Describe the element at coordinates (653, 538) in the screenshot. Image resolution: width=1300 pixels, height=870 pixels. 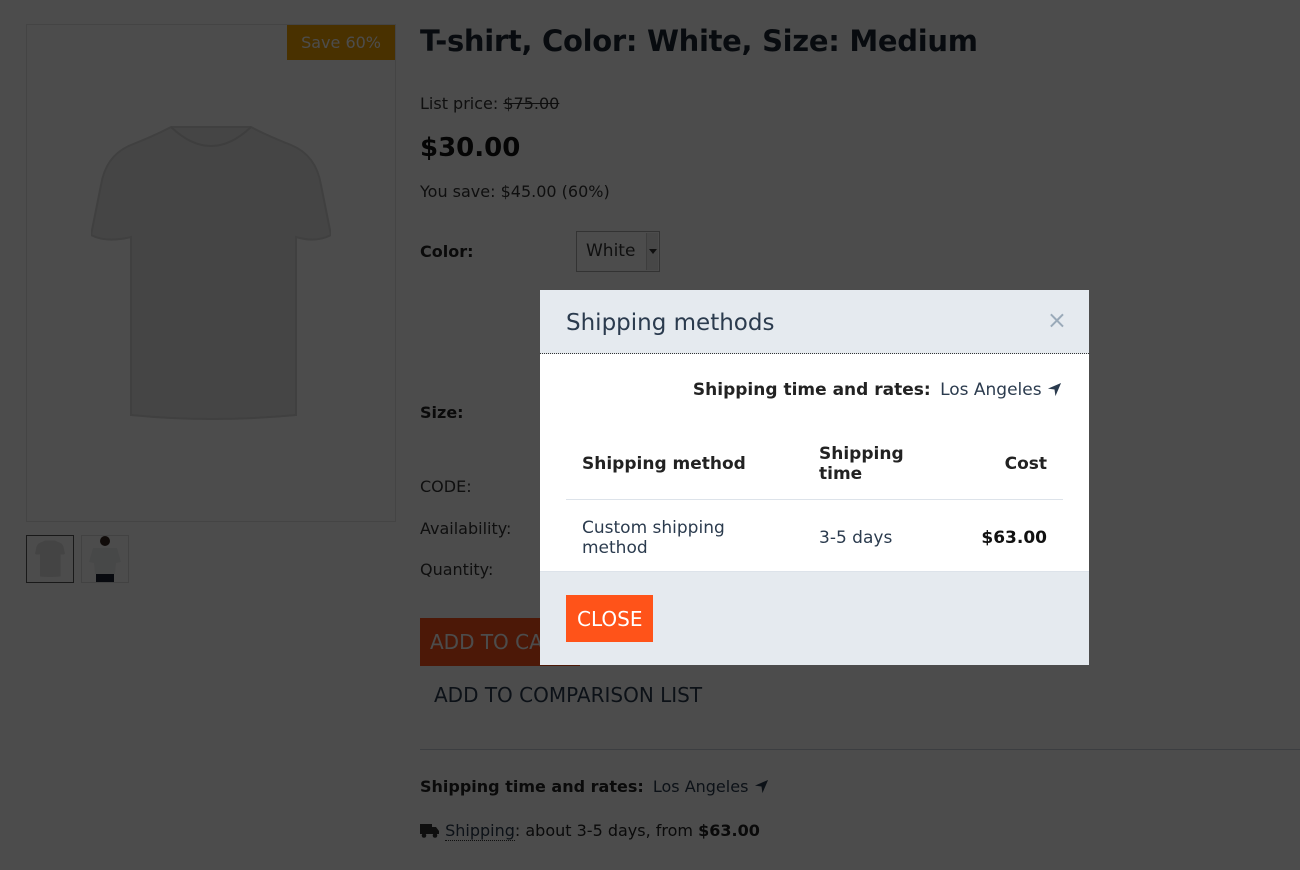
I see `shipping-method-cell: Custom shipping method` at that location.